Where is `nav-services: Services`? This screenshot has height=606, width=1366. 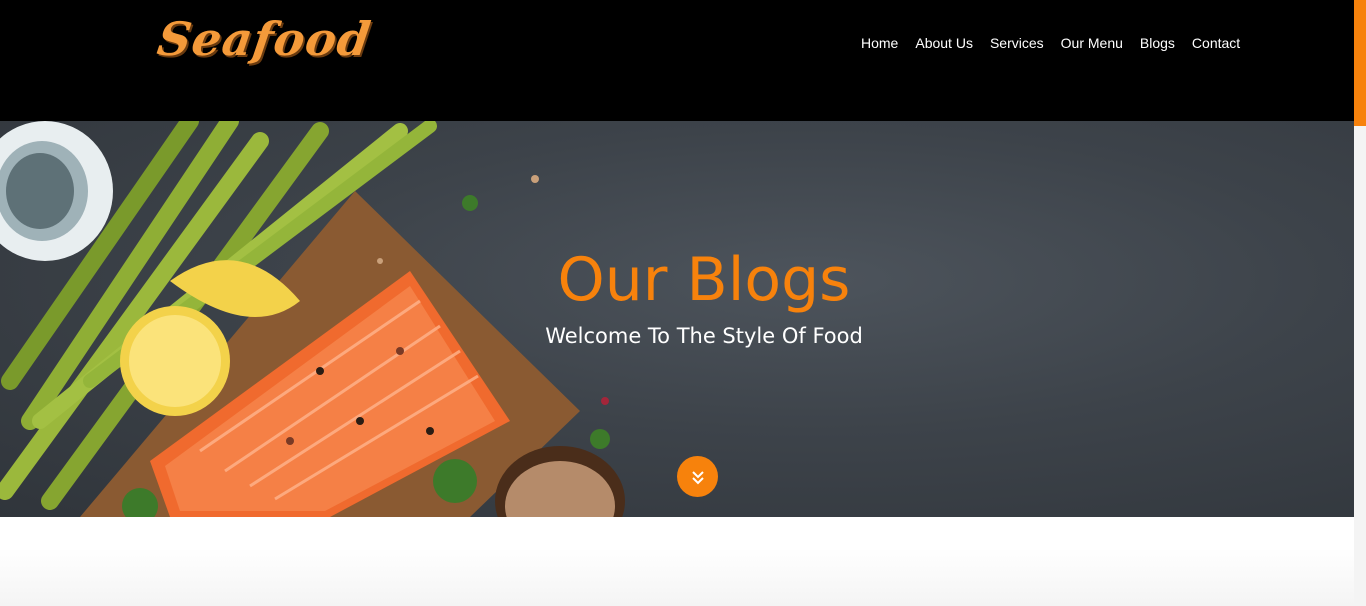 nav-services: Services is located at coordinates (1017, 43).